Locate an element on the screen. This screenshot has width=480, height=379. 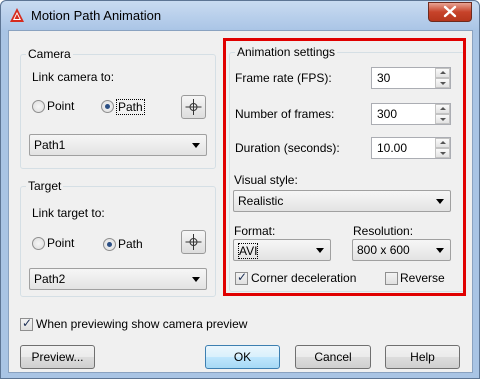
camera-pick-button is located at coordinates (193, 107).